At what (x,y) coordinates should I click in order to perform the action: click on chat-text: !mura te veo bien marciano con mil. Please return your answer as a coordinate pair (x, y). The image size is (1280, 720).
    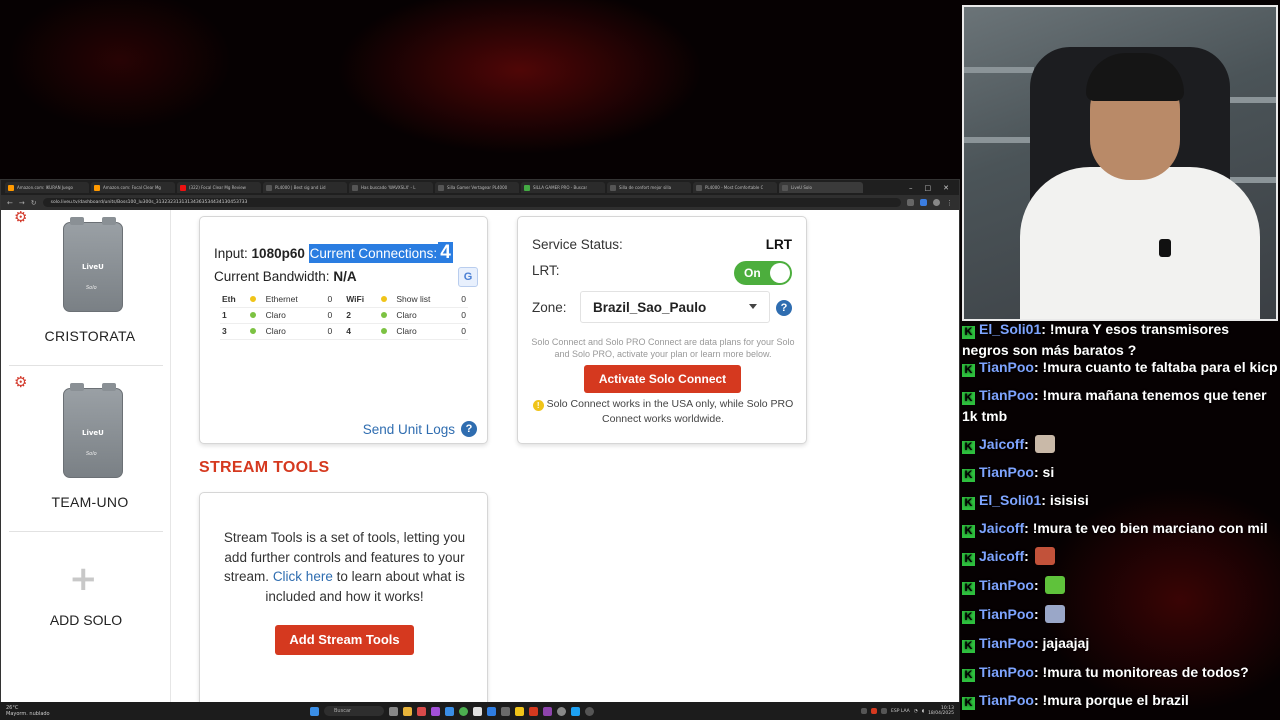
    Looking at the image, I should click on (1150, 528).